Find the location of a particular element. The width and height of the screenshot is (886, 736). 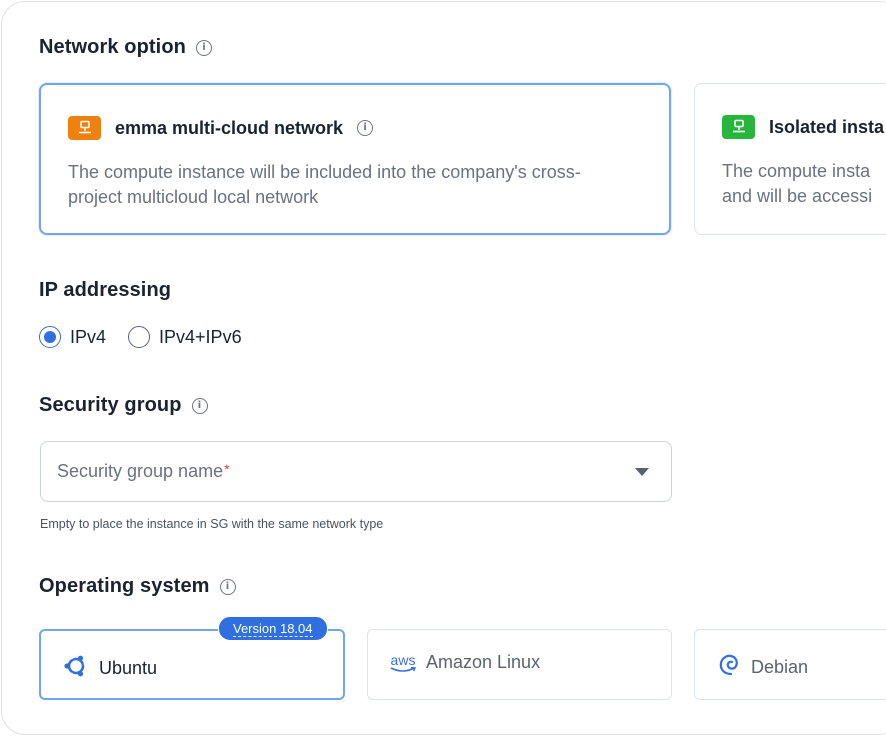

radio-checked-icon is located at coordinates (50, 337).